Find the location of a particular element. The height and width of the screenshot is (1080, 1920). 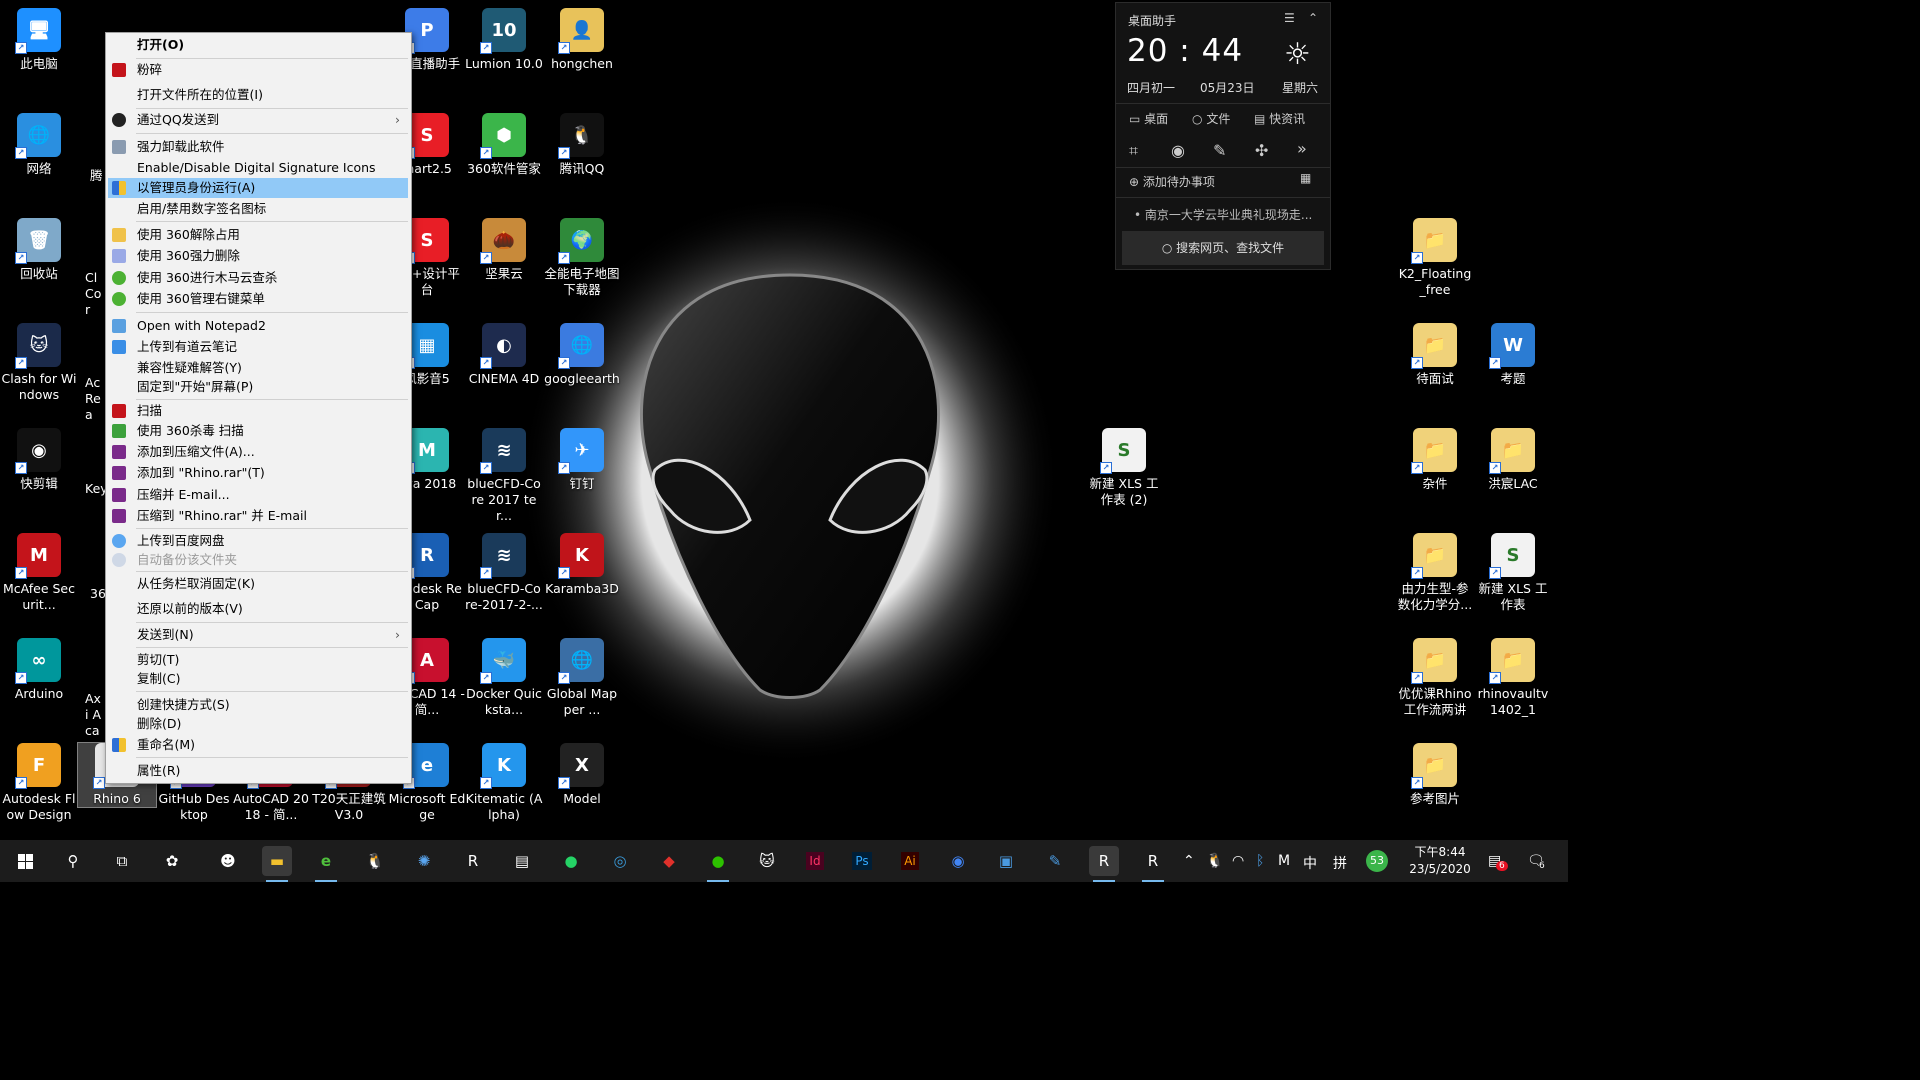

menu-360-unlock: 使用 360解除占用 is located at coordinates (258, 235).